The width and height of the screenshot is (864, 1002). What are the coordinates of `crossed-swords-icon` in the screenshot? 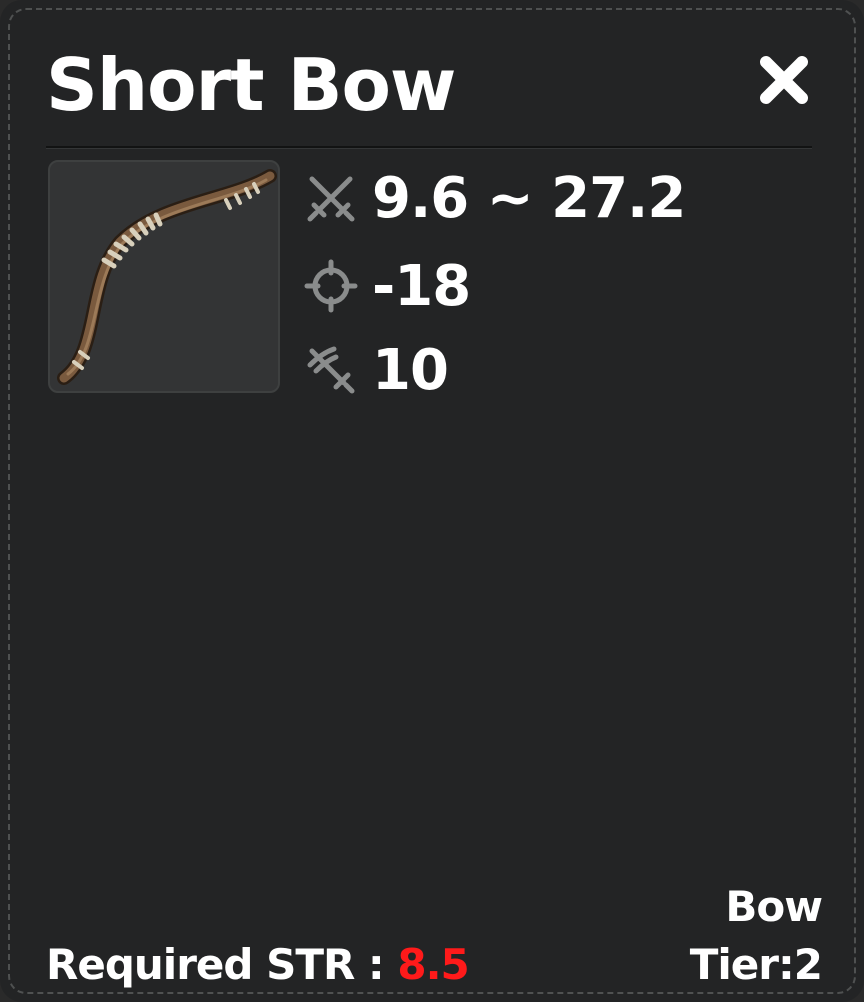 It's located at (331, 199).